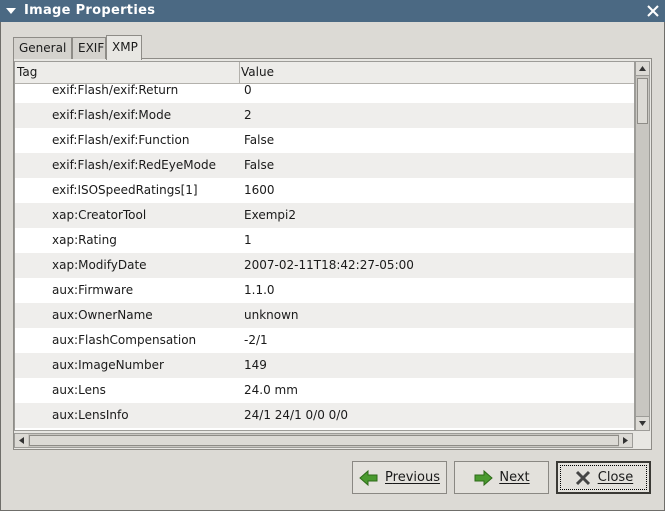 The width and height of the screenshot is (665, 511). I want to click on vertical-scrollbar, so click(642, 246).